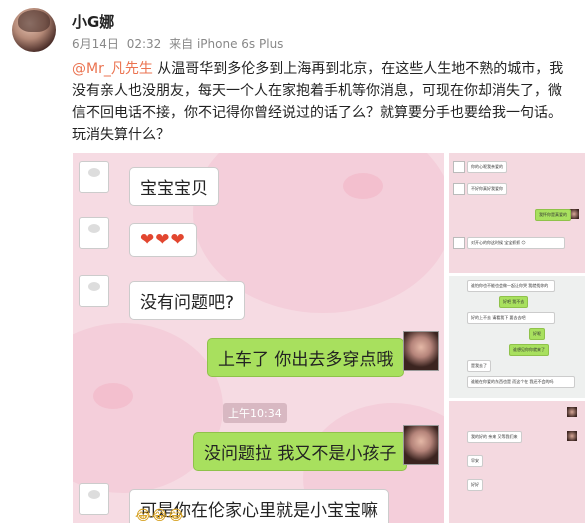 This screenshot has height=529, width=585. Describe the element at coordinates (475, 461) in the screenshot. I see `mini-bubble: 早安` at that location.